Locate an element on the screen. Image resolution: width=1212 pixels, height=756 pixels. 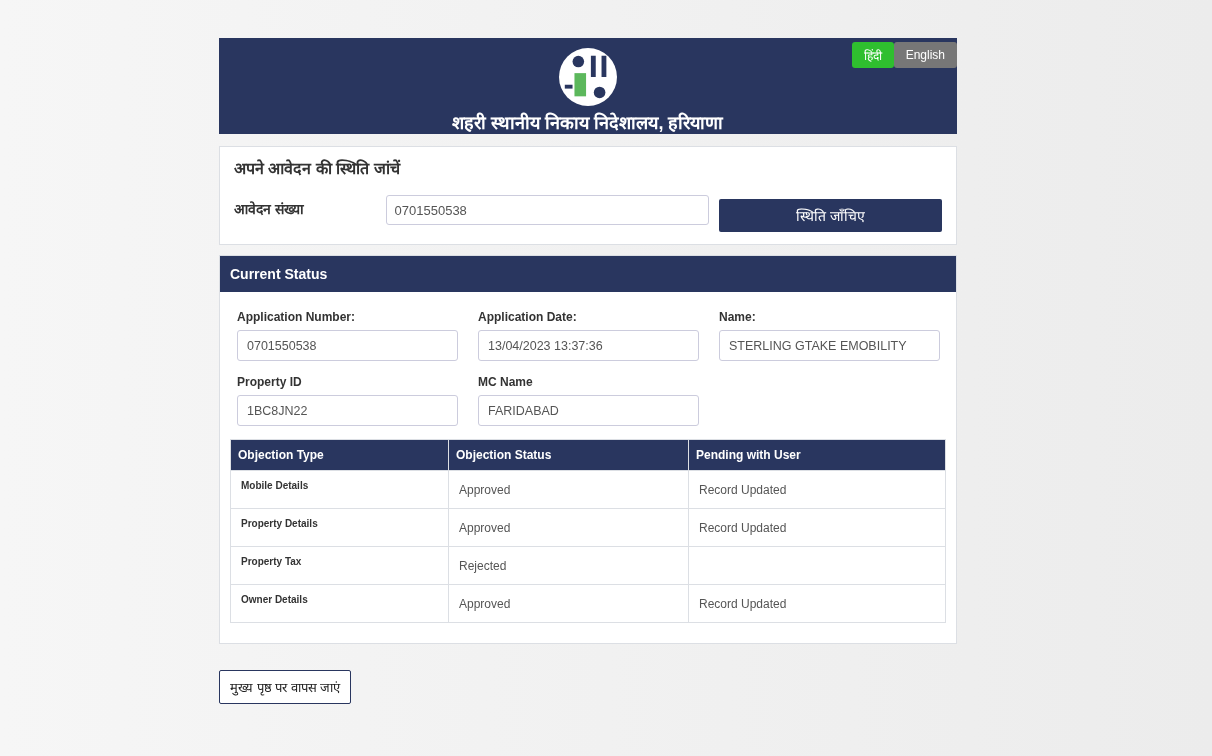
table-cell: Property Tax is located at coordinates (339, 565).